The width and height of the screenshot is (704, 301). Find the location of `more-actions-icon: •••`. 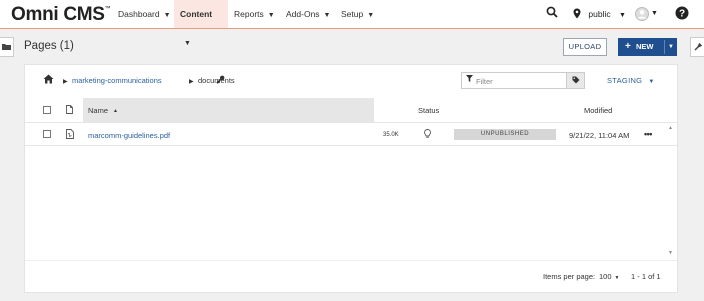

more-actions-icon: ••• is located at coordinates (648, 134).